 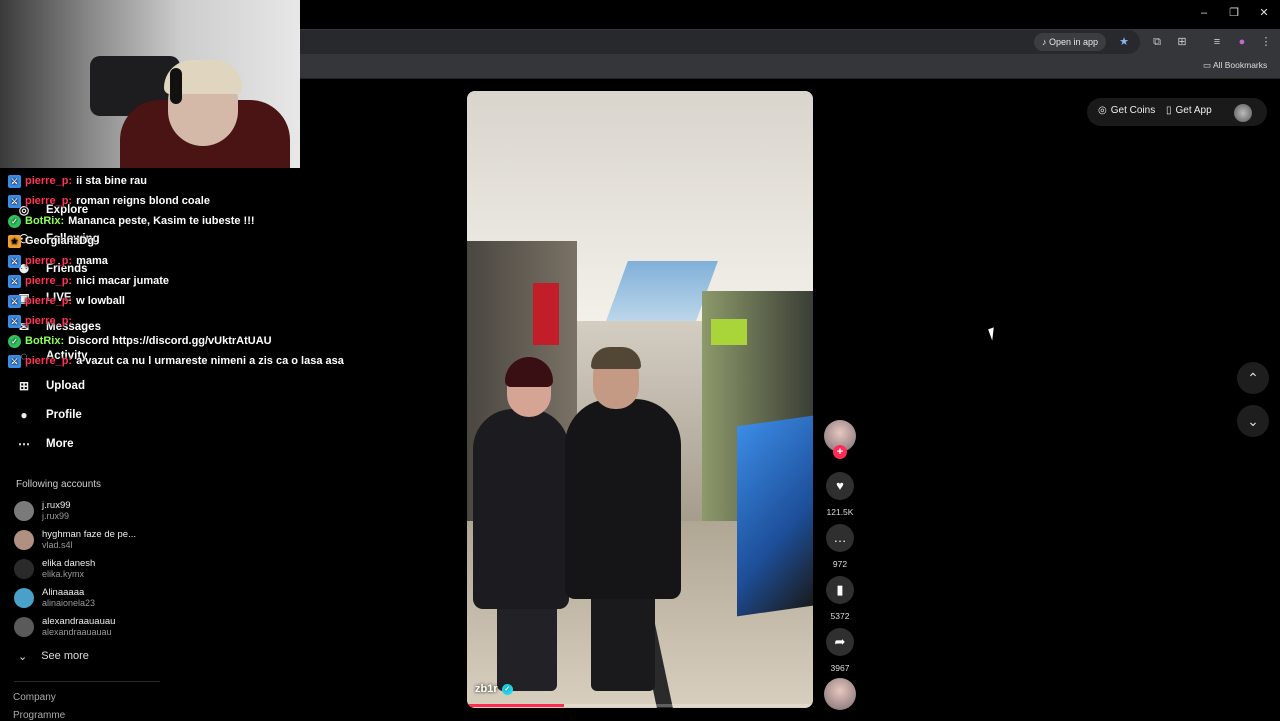 What do you see at coordinates (1157, 42) in the screenshot?
I see `extension-icon: ⧉` at bounding box center [1157, 42].